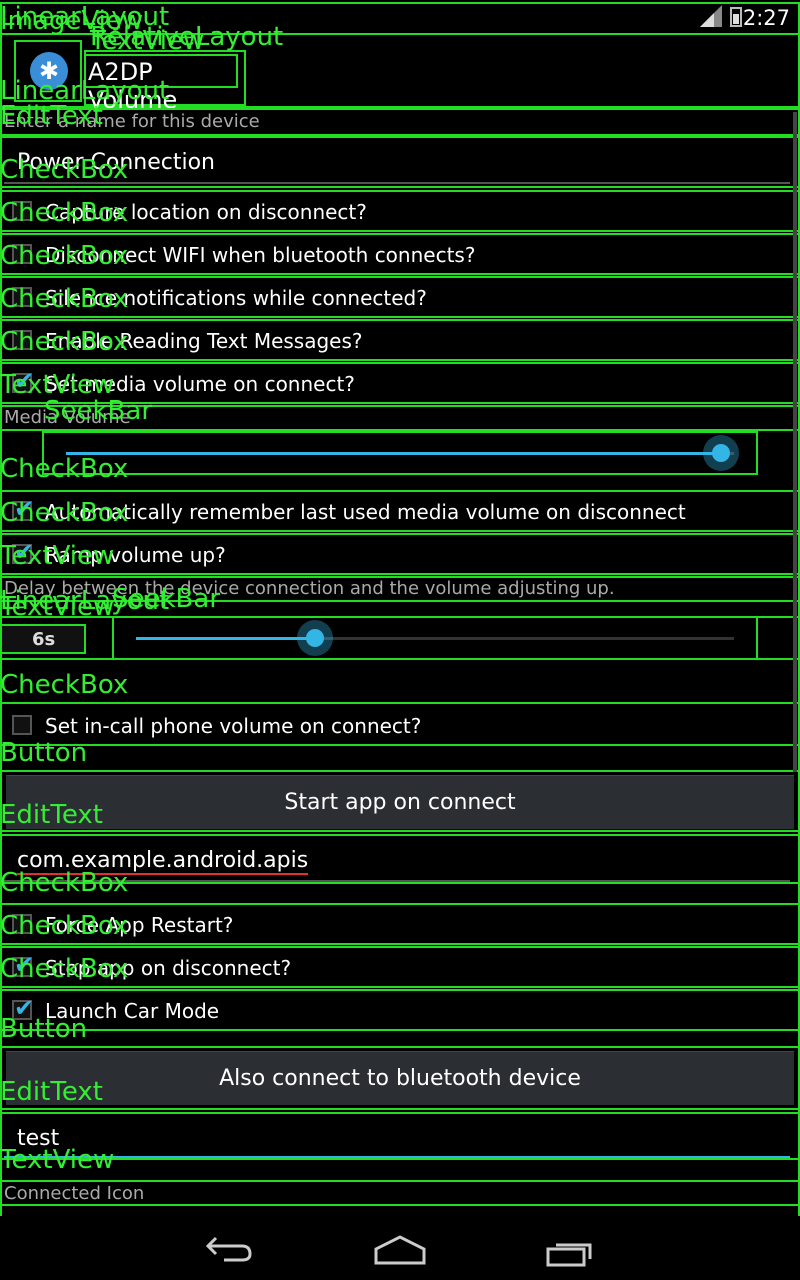 The height and width of the screenshot is (1280, 800). I want to click on car-mode-checkbox: Launch Car Mode, so click(400, 1010).